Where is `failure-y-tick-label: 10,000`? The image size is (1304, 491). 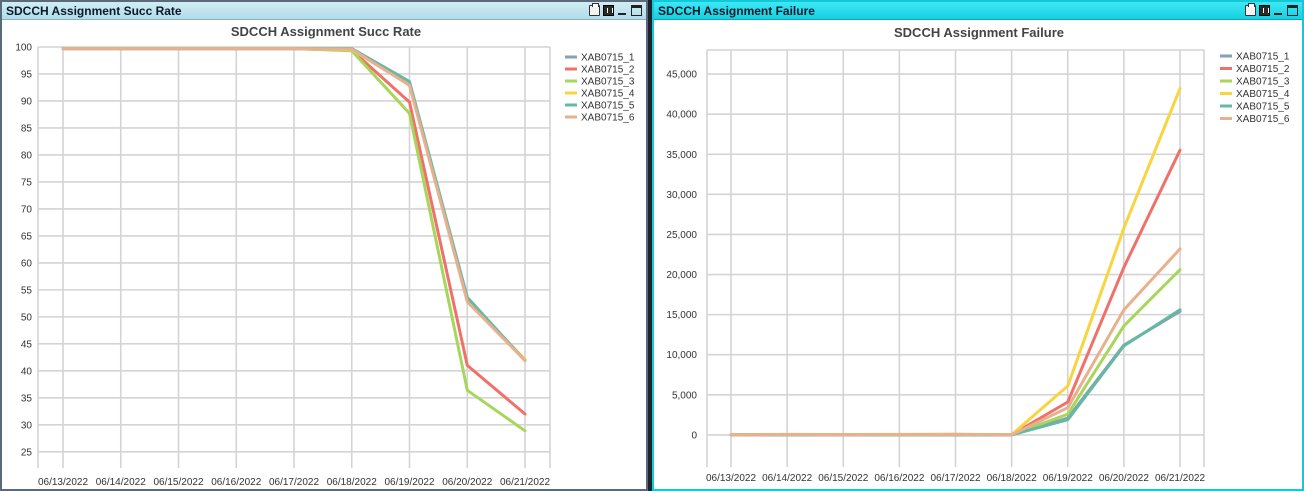
failure-y-tick-label: 10,000 is located at coordinates (681, 355).